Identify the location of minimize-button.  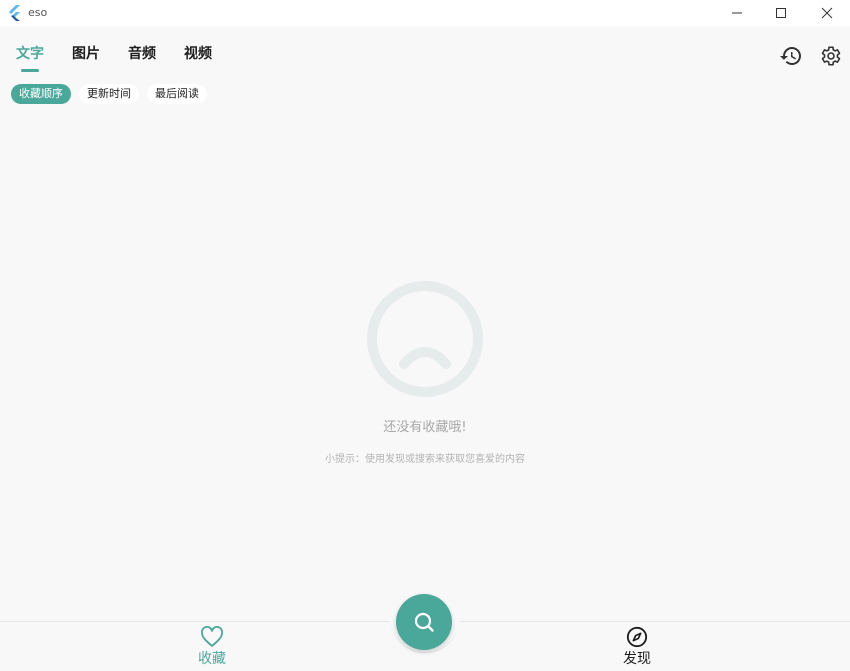
(737, 13).